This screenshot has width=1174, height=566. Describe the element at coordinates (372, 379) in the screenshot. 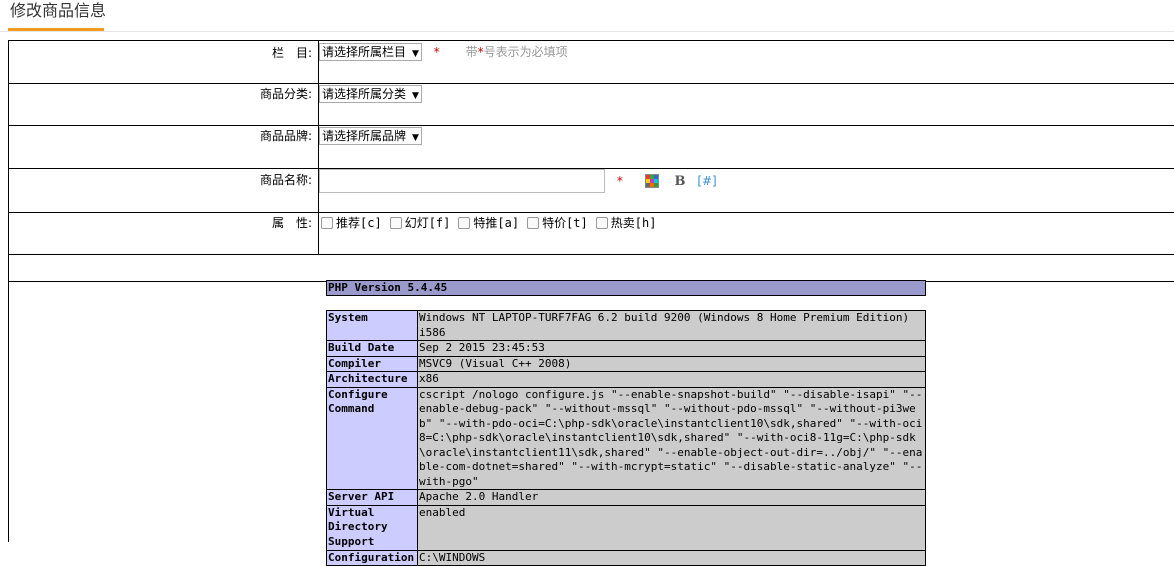

I see `info-key: Architecture` at that location.